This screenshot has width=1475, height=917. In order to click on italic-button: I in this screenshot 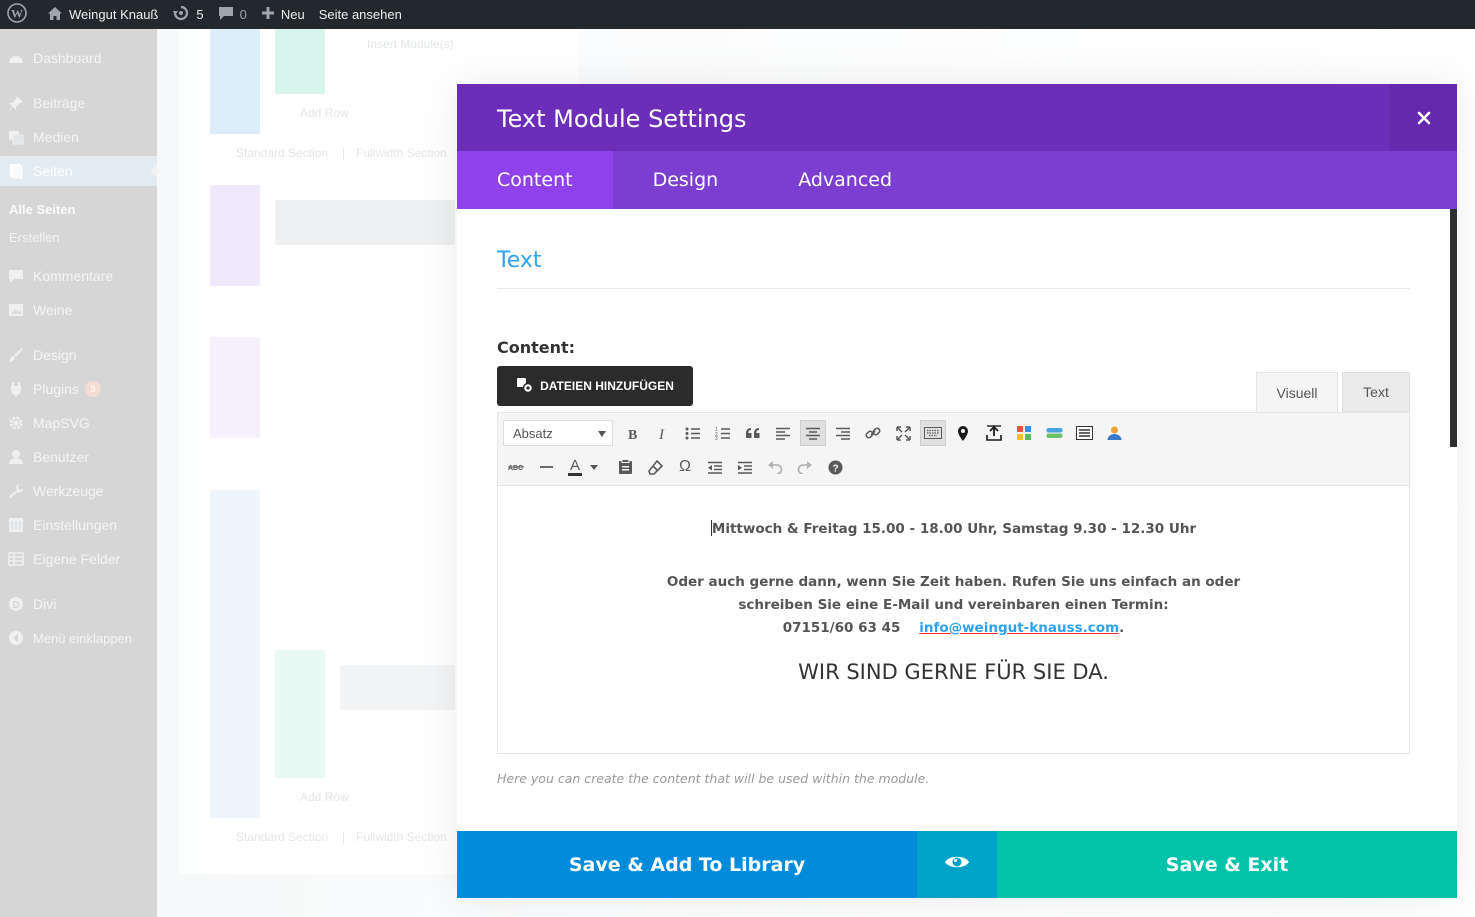, I will do `click(663, 433)`.